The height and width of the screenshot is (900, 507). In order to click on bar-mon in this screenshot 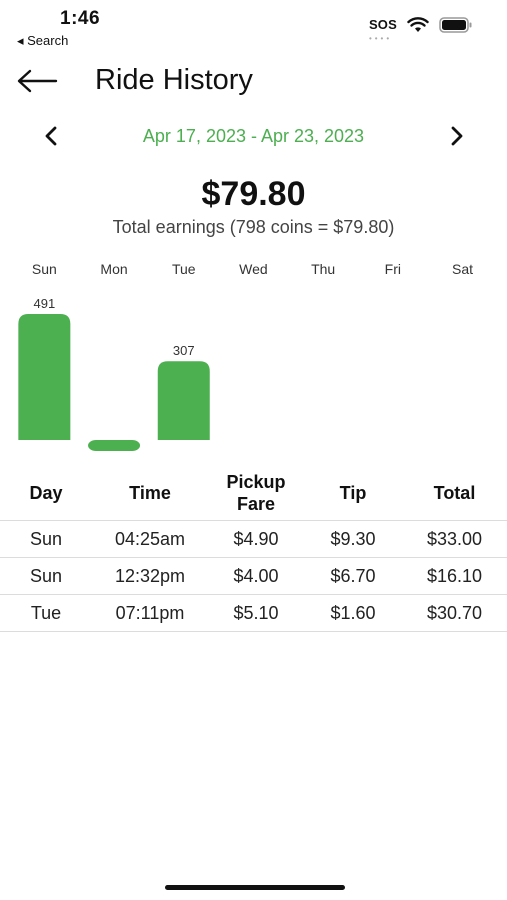, I will do `click(114, 445)`.